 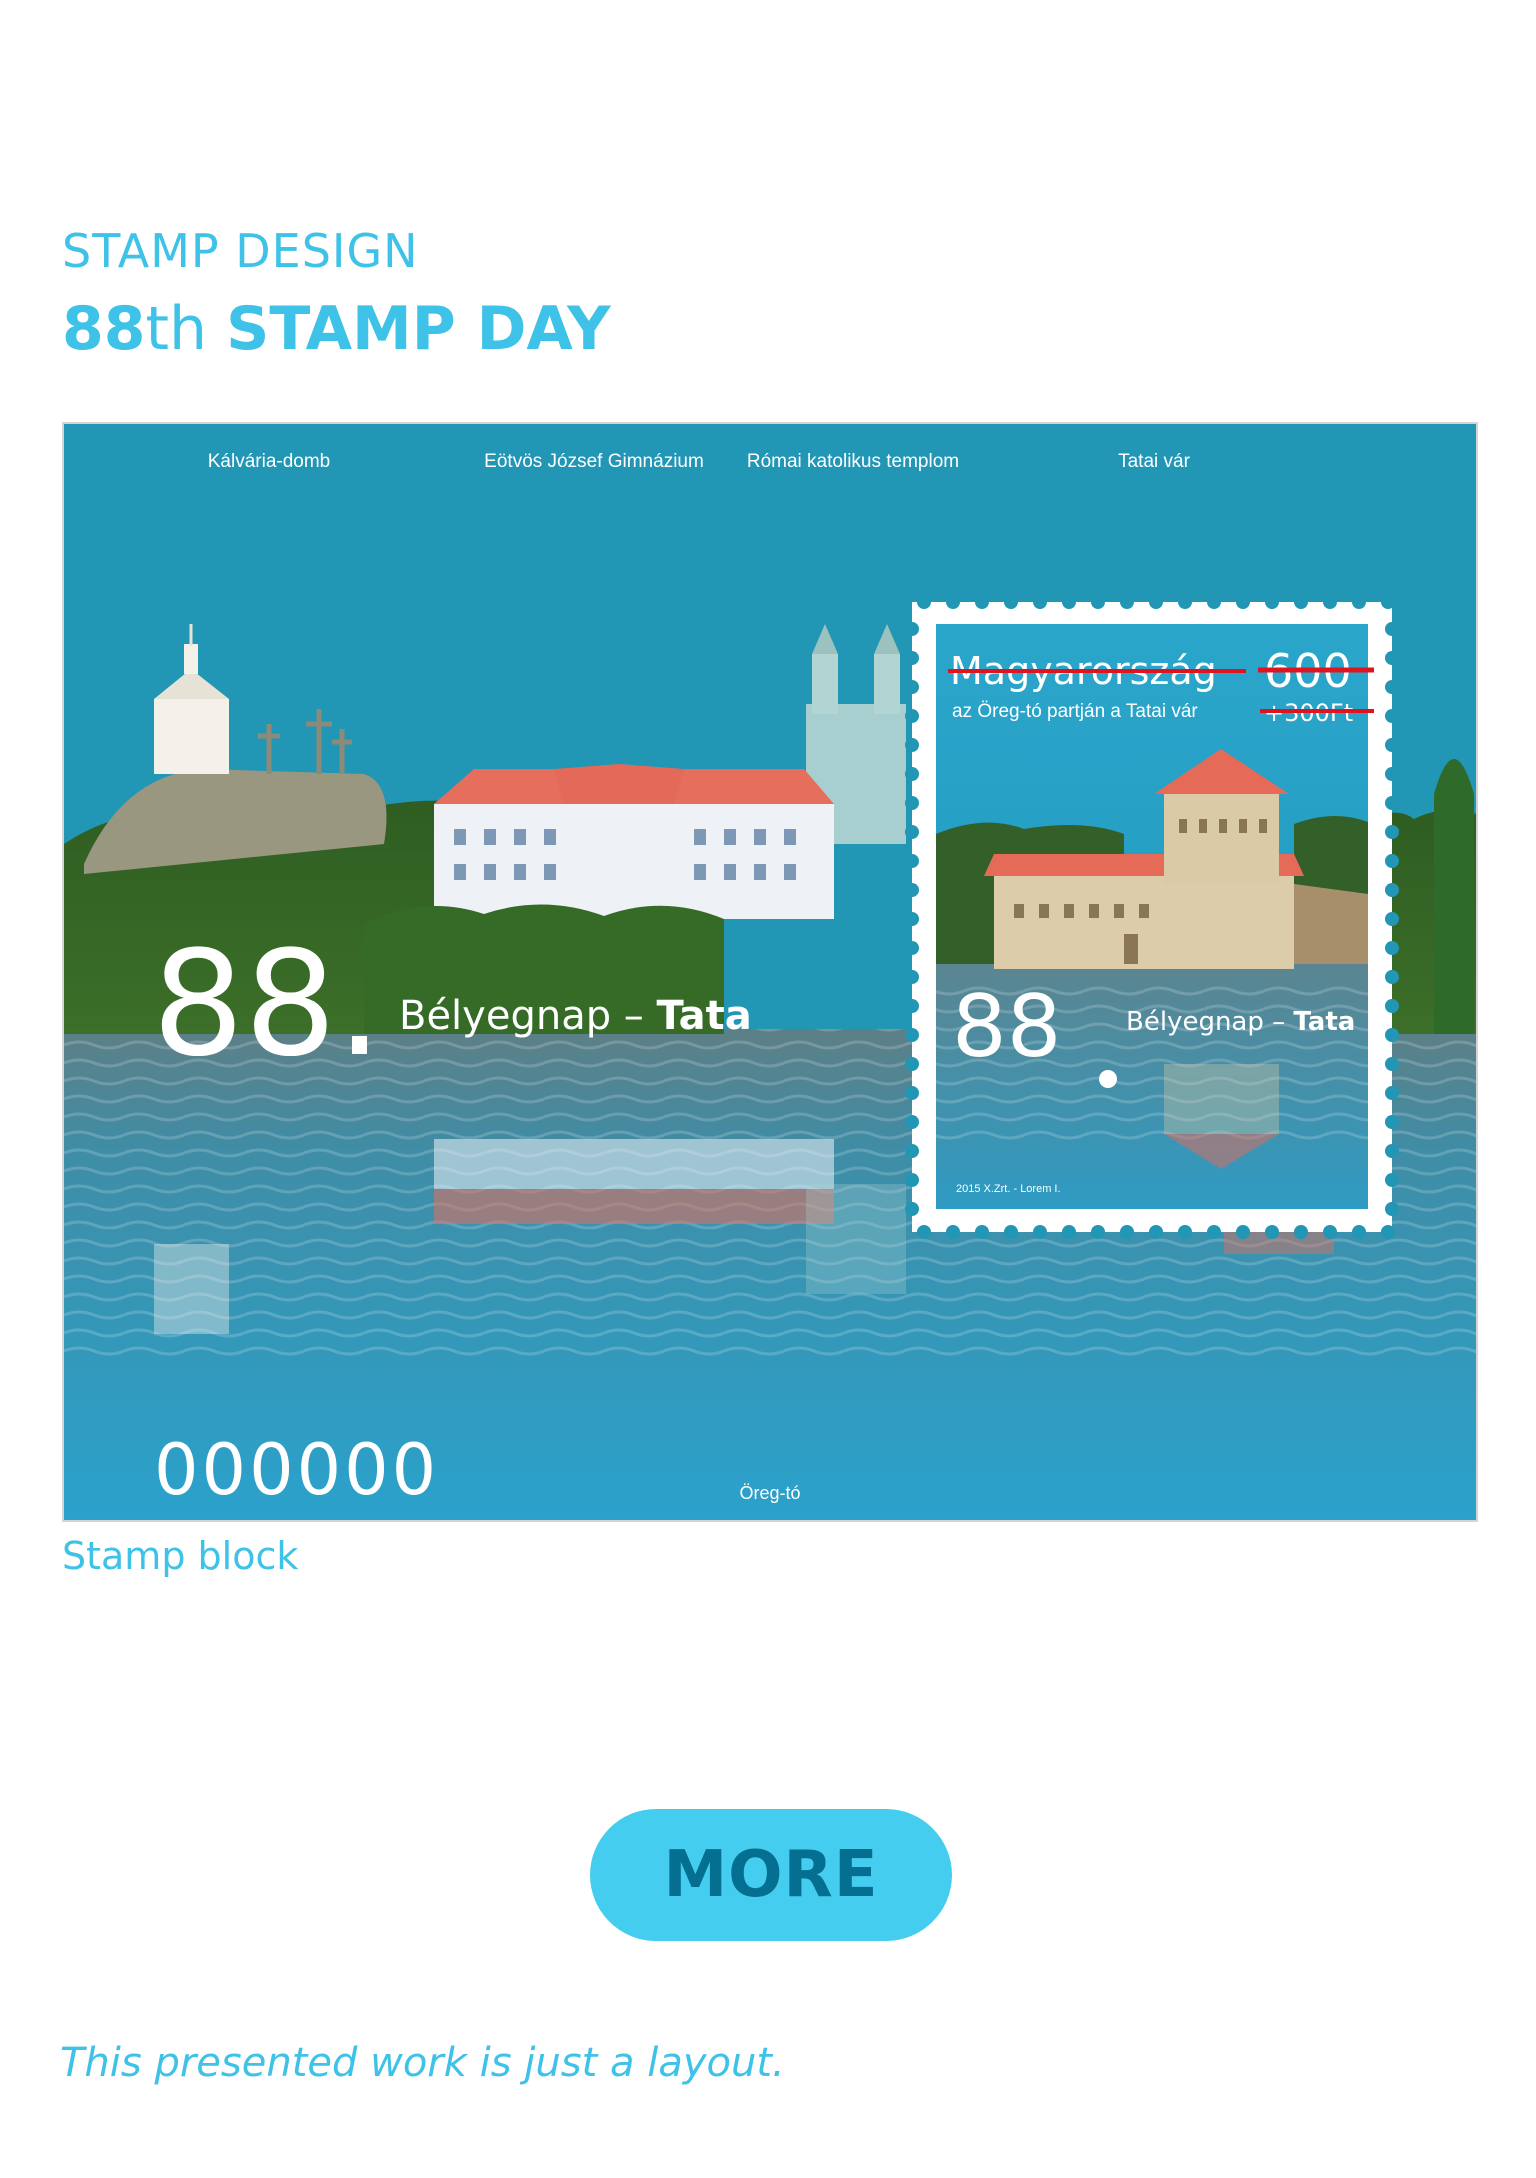 I want to click on page-title: 88th STAMP DAY, so click(x=336, y=329).